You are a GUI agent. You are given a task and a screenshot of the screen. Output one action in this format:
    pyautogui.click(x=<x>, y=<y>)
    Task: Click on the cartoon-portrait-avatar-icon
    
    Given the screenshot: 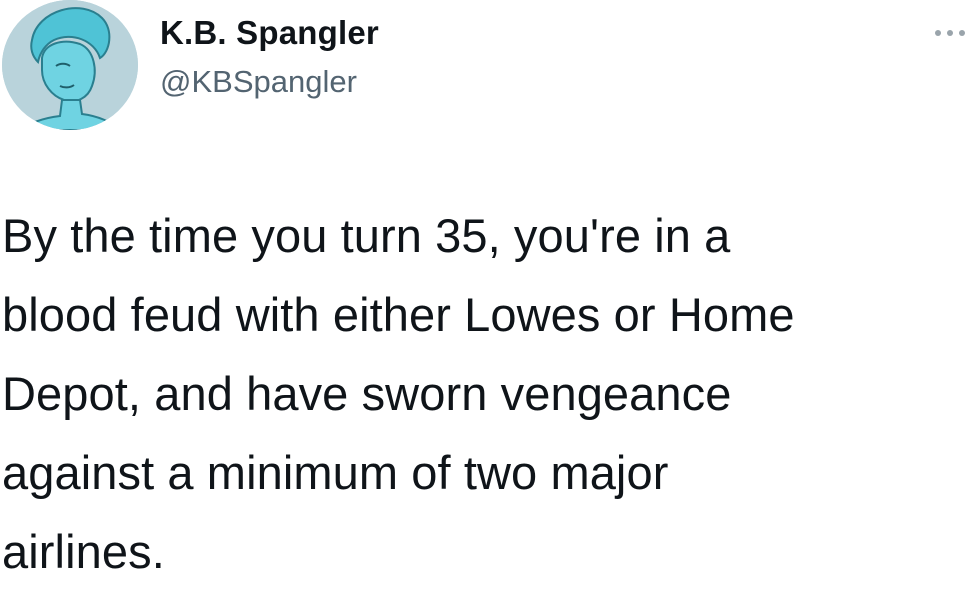 What is the action you would take?
    pyautogui.click(x=70, y=65)
    